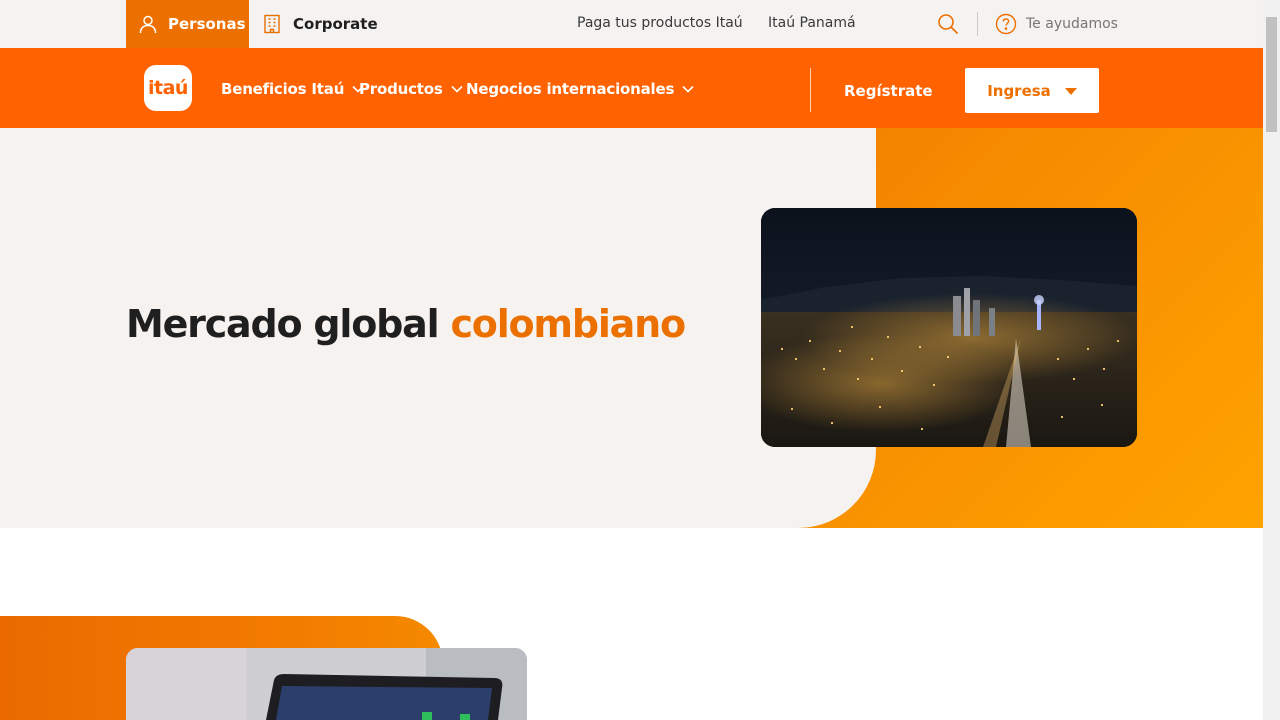 The image size is (1280, 720). I want to click on caret-down-icon, so click(1070, 91).